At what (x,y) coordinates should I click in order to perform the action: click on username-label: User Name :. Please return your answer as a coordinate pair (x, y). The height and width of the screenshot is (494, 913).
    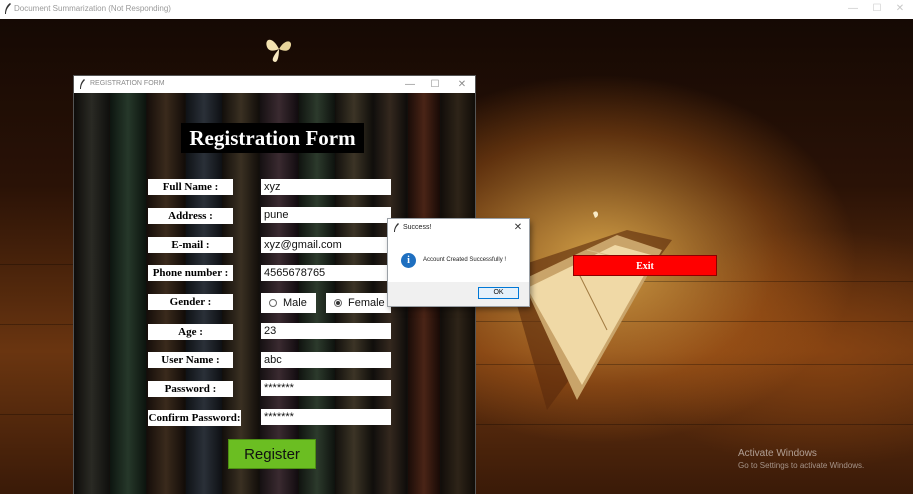
    Looking at the image, I should click on (190, 360).